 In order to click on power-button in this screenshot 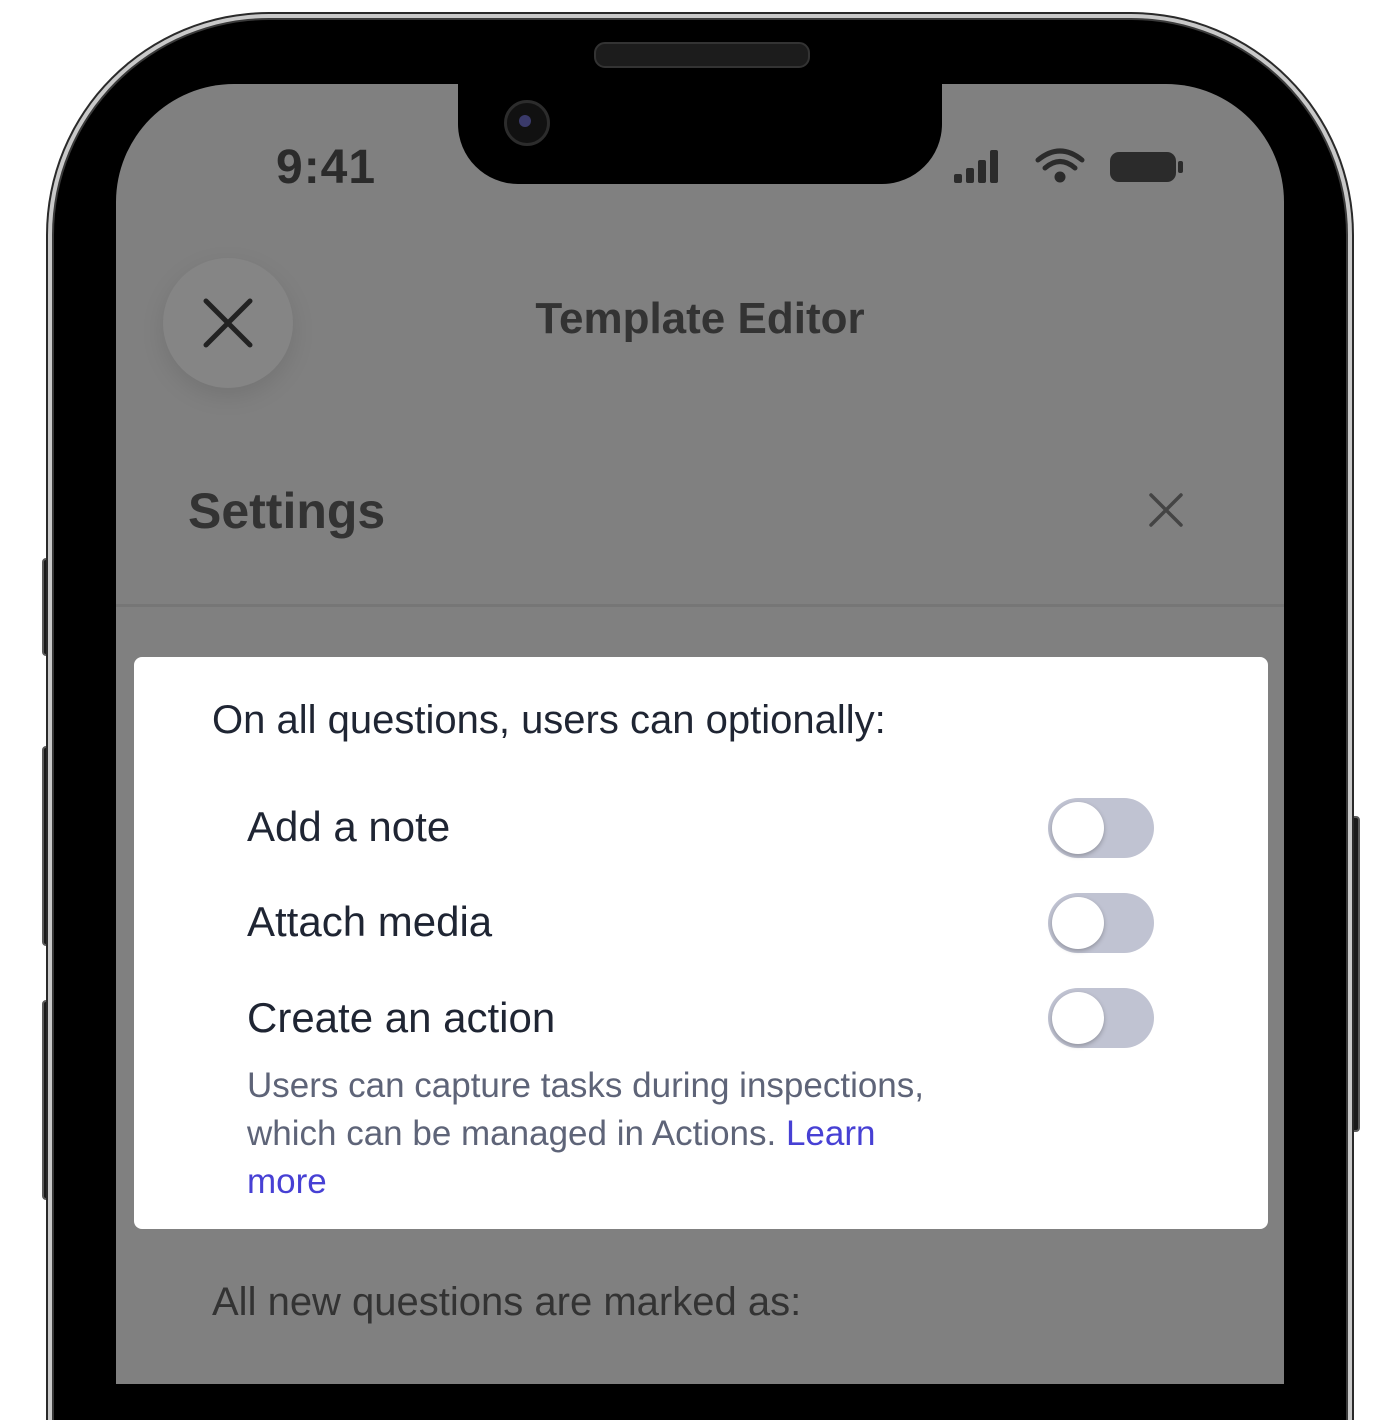, I will do `click(1353, 974)`.